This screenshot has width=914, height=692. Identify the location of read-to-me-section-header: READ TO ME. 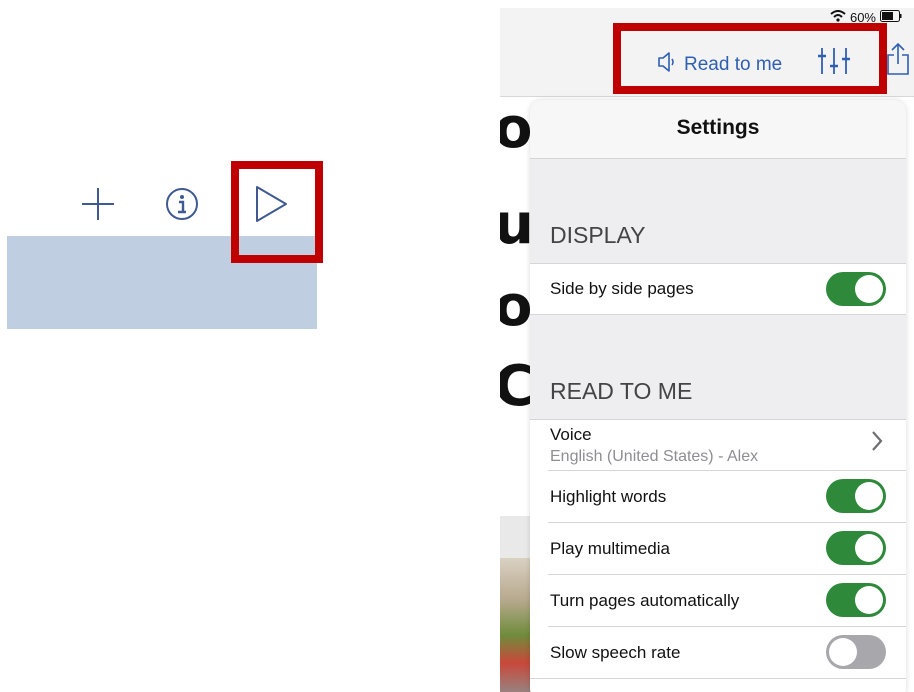
(621, 391).